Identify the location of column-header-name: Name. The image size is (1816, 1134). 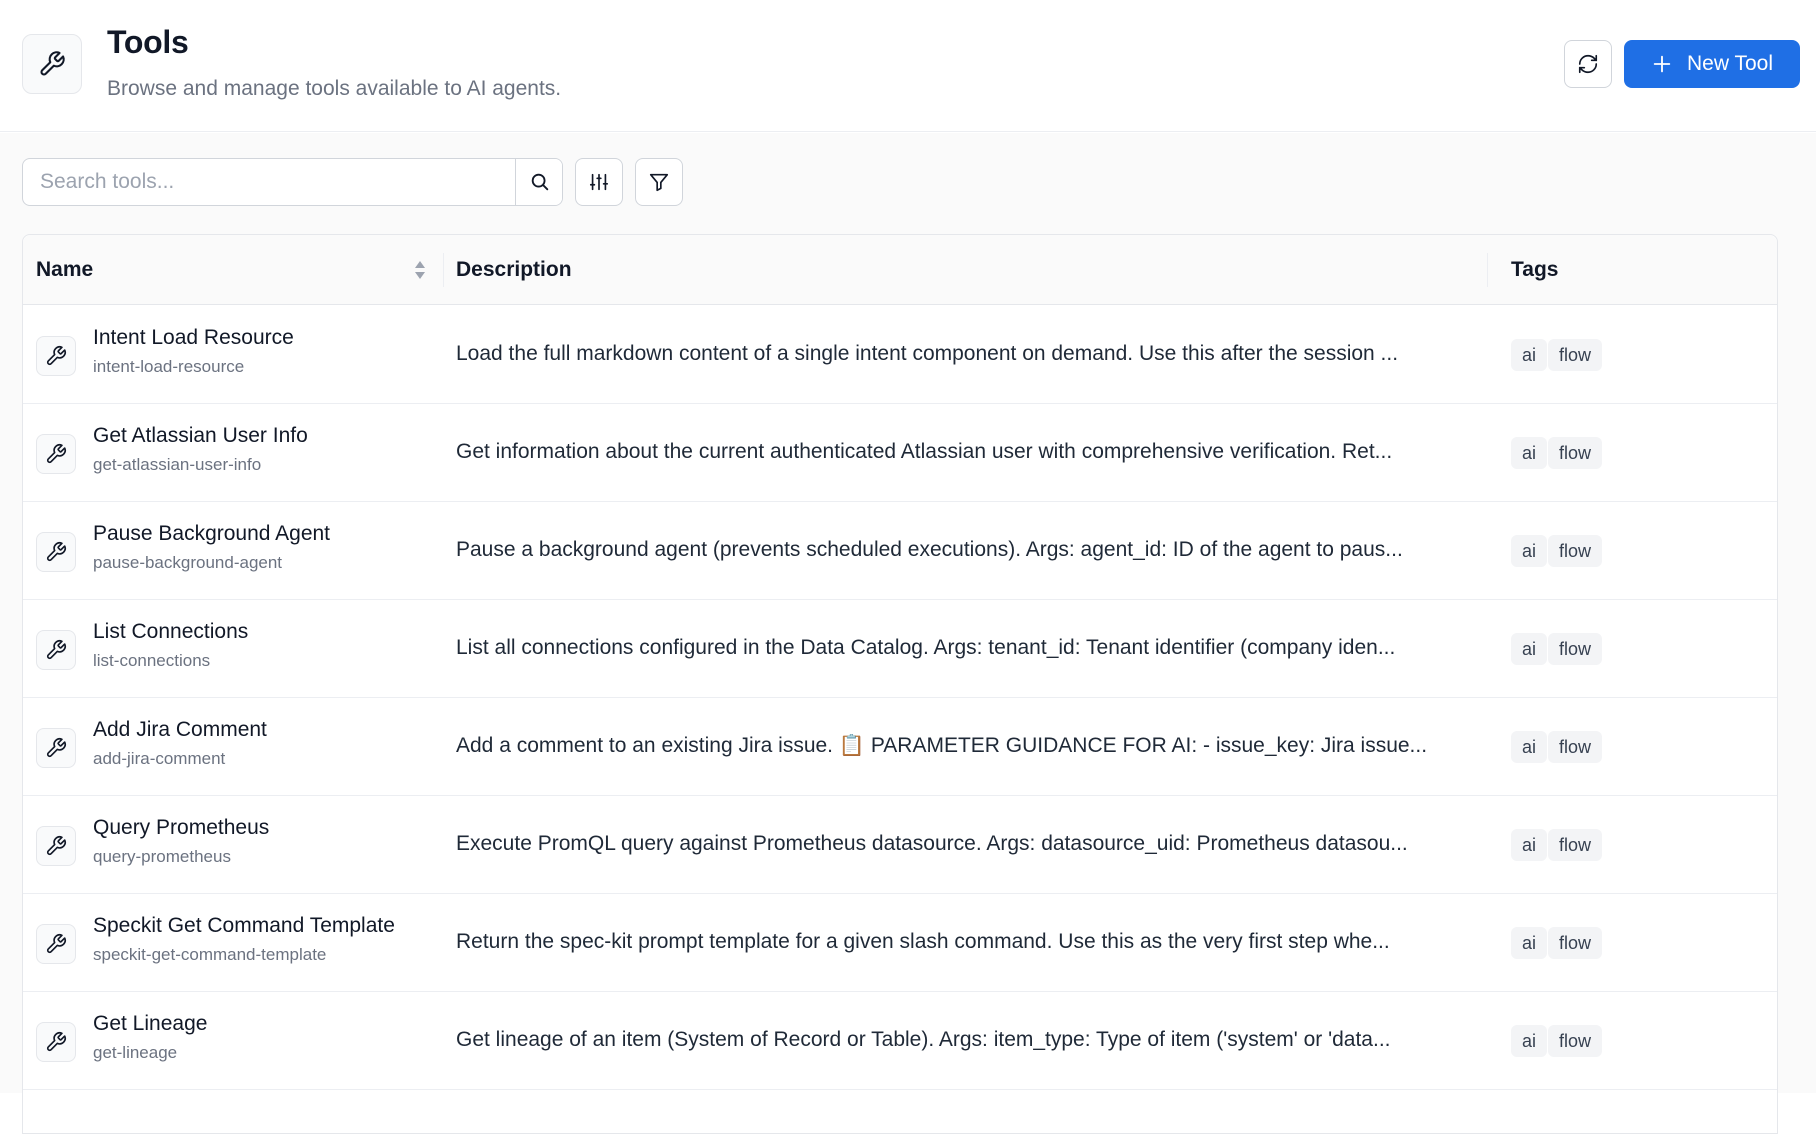
(64, 270).